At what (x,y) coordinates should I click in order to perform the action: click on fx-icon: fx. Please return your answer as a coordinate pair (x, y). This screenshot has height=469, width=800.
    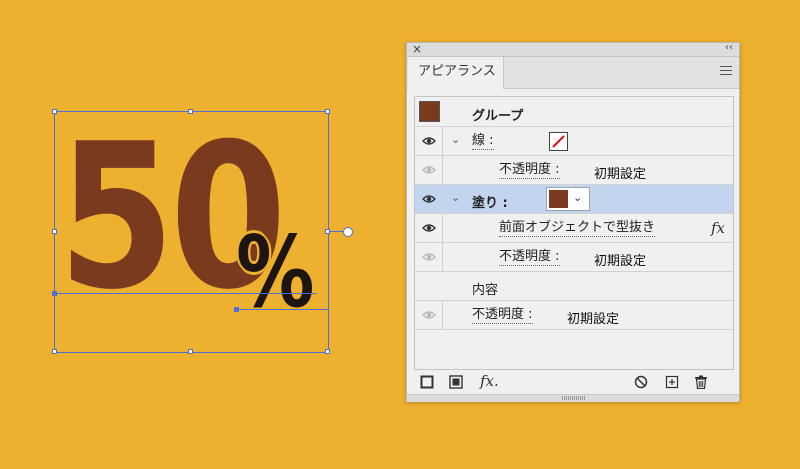
    Looking at the image, I should click on (718, 228).